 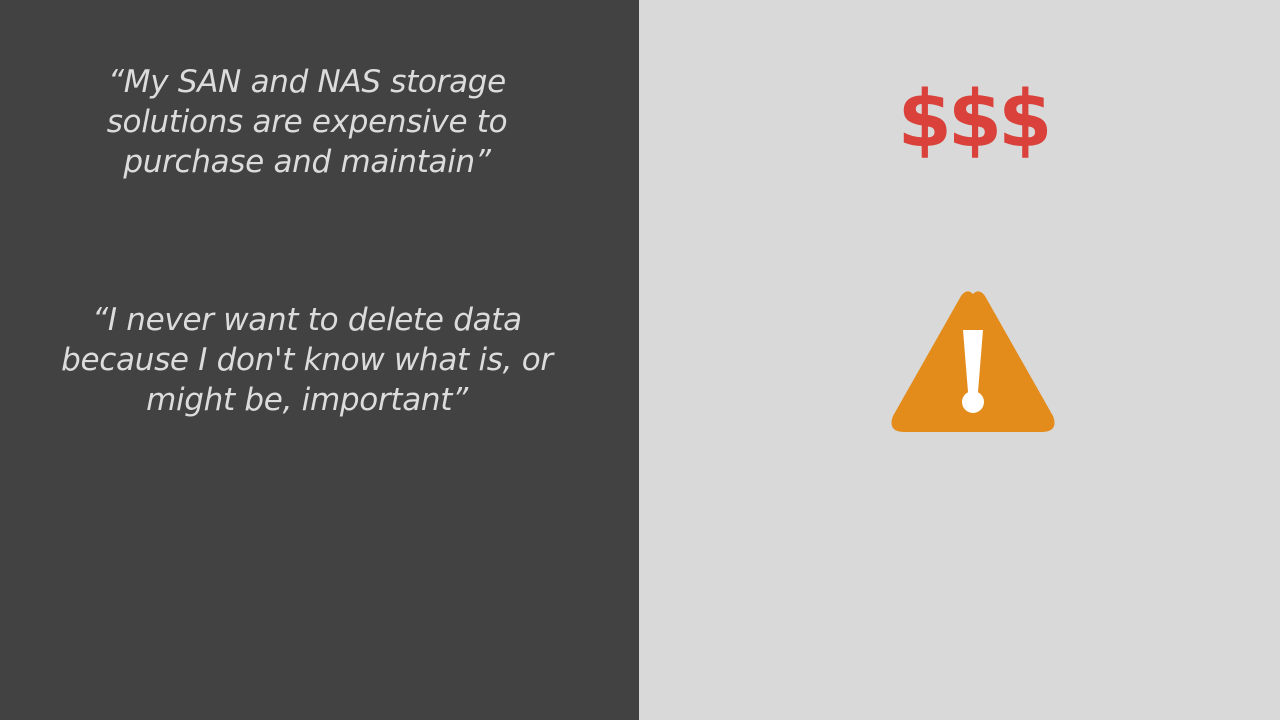 I want to click on warning-icon, so click(x=973, y=361).